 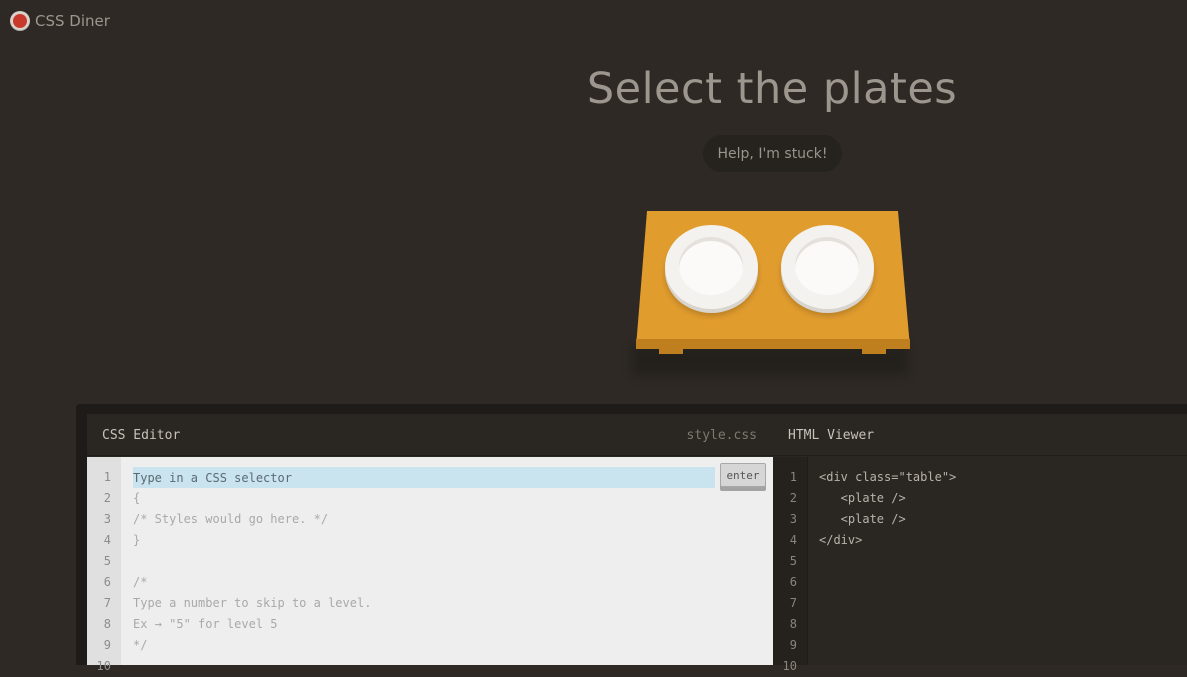 What do you see at coordinates (772, 89) in the screenshot?
I see `level-instruction: Select the plates` at bounding box center [772, 89].